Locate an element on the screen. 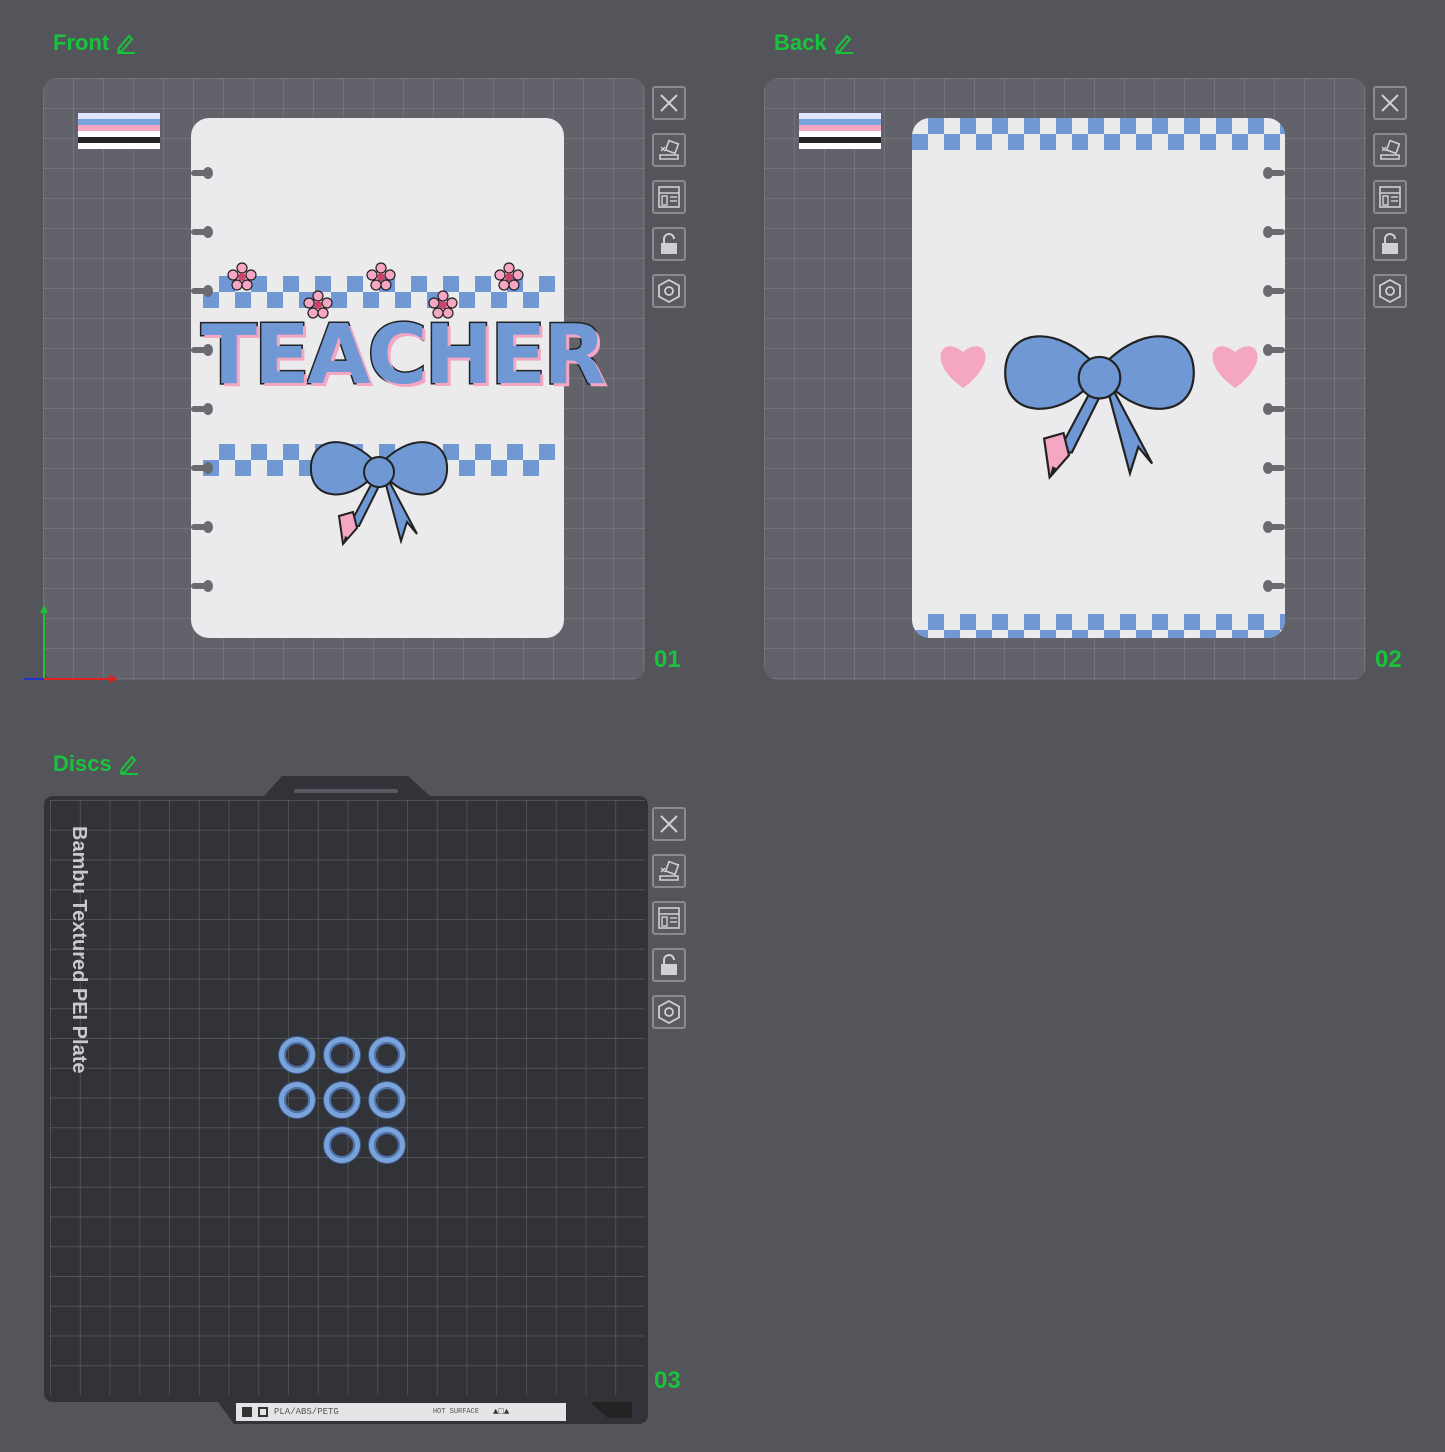 This screenshot has height=1452, width=1445. footer-material: PLA/ABS/PETG is located at coordinates (306, 1412).